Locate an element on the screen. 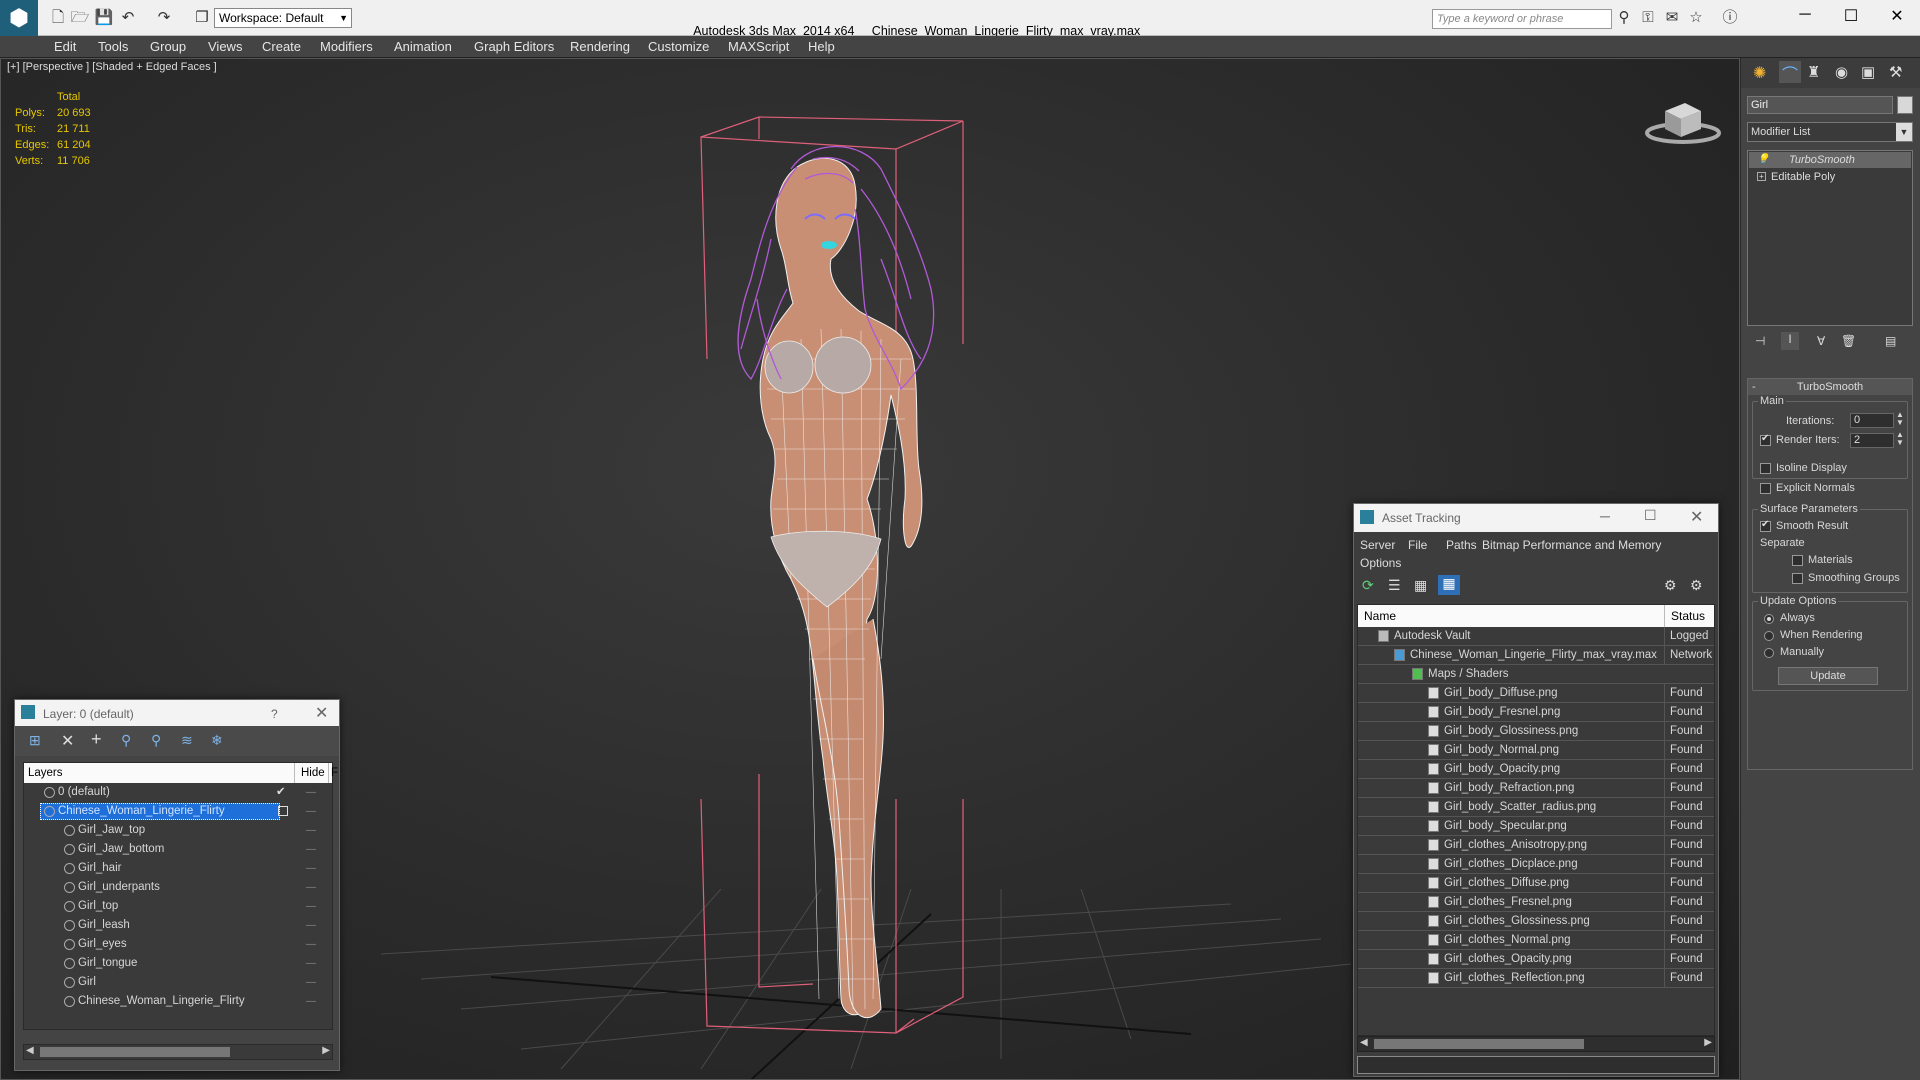 The width and height of the screenshot is (1920, 1080). iterations-spinner-arrows: ▲ ▼ is located at coordinates (1900, 419).